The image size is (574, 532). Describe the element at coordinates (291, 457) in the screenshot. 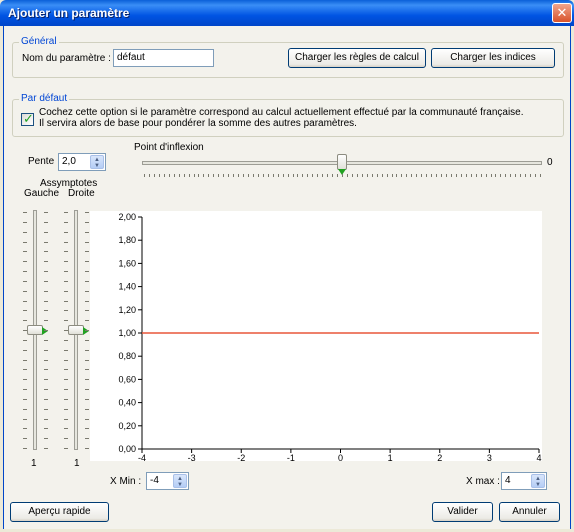

I see `x-tick-label: -1` at that location.